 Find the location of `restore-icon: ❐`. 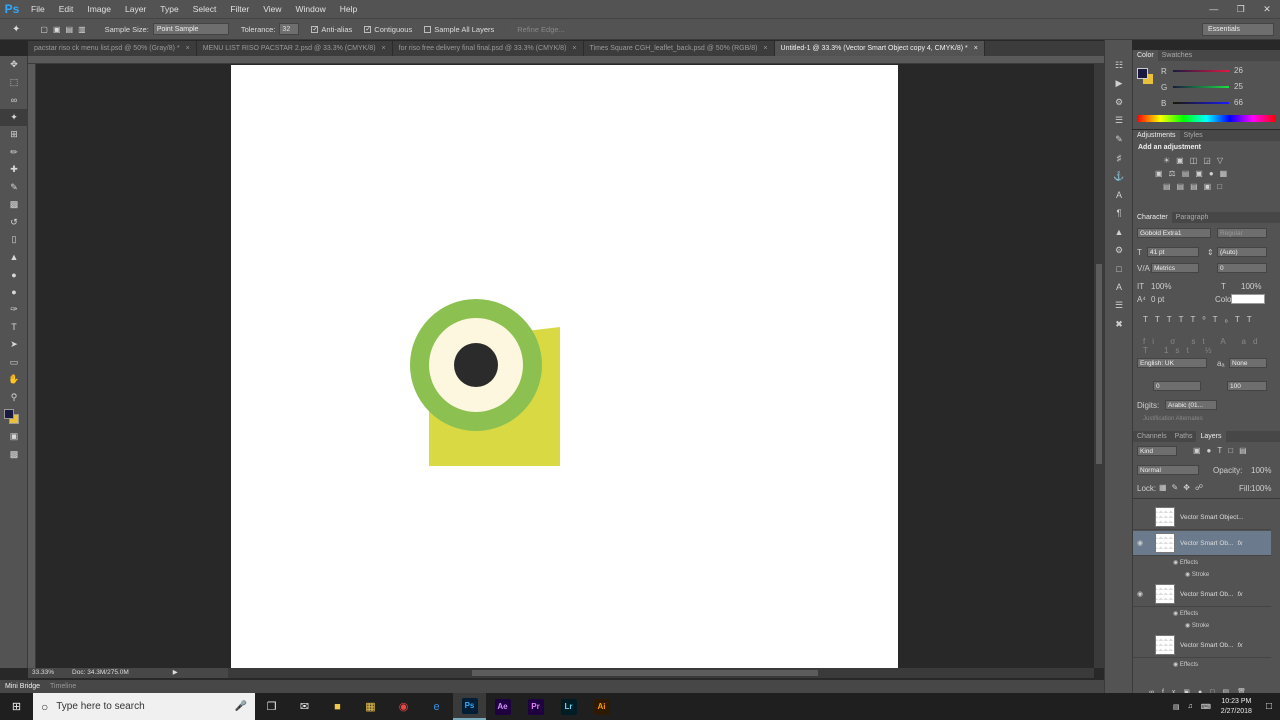

restore-icon: ❐ is located at coordinates (1241, 9).